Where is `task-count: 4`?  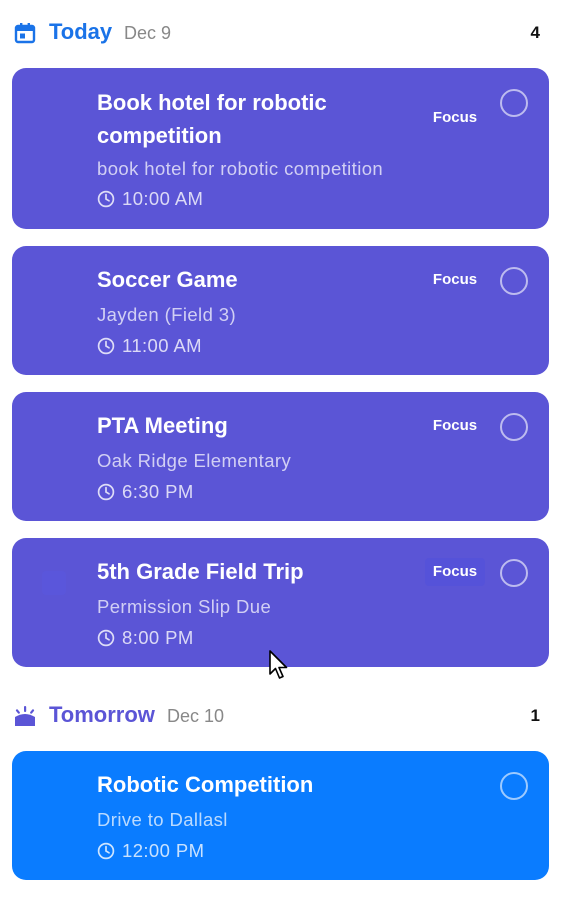 task-count: 4 is located at coordinates (535, 32).